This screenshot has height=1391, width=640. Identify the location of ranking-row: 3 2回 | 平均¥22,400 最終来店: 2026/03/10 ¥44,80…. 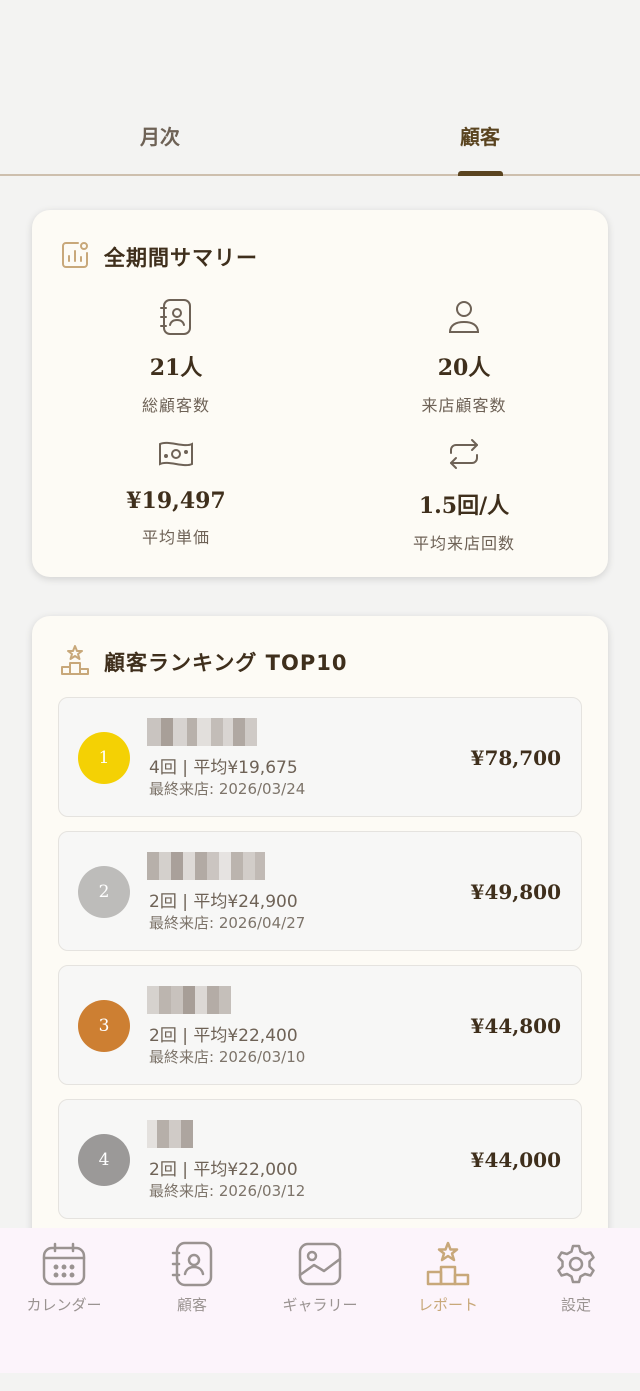
(320, 1025).